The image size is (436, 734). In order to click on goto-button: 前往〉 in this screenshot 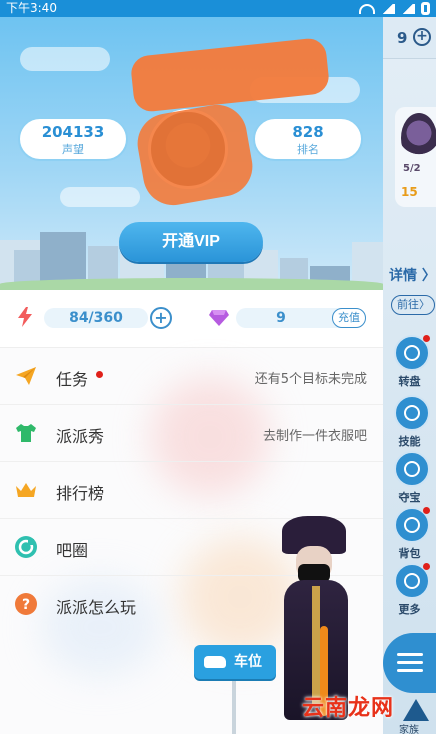, I will do `click(413, 305)`.